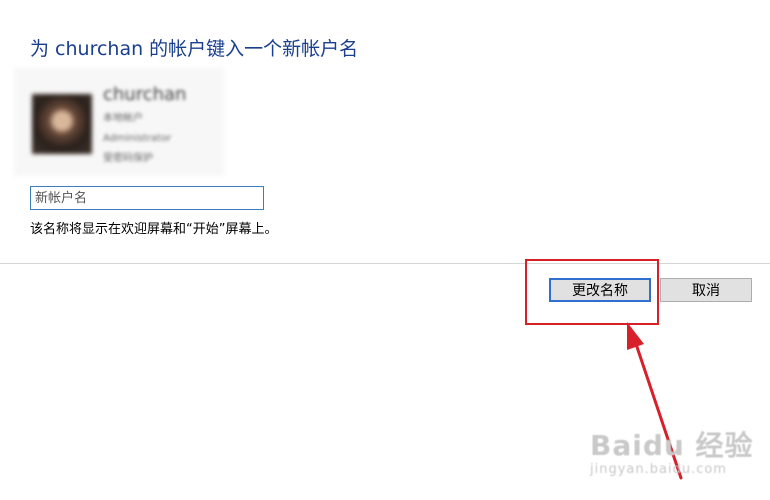 Image resolution: width=770 pixels, height=500 pixels. What do you see at coordinates (672, 445) in the screenshot?
I see `watermark-logo: Baidu 经验` at bounding box center [672, 445].